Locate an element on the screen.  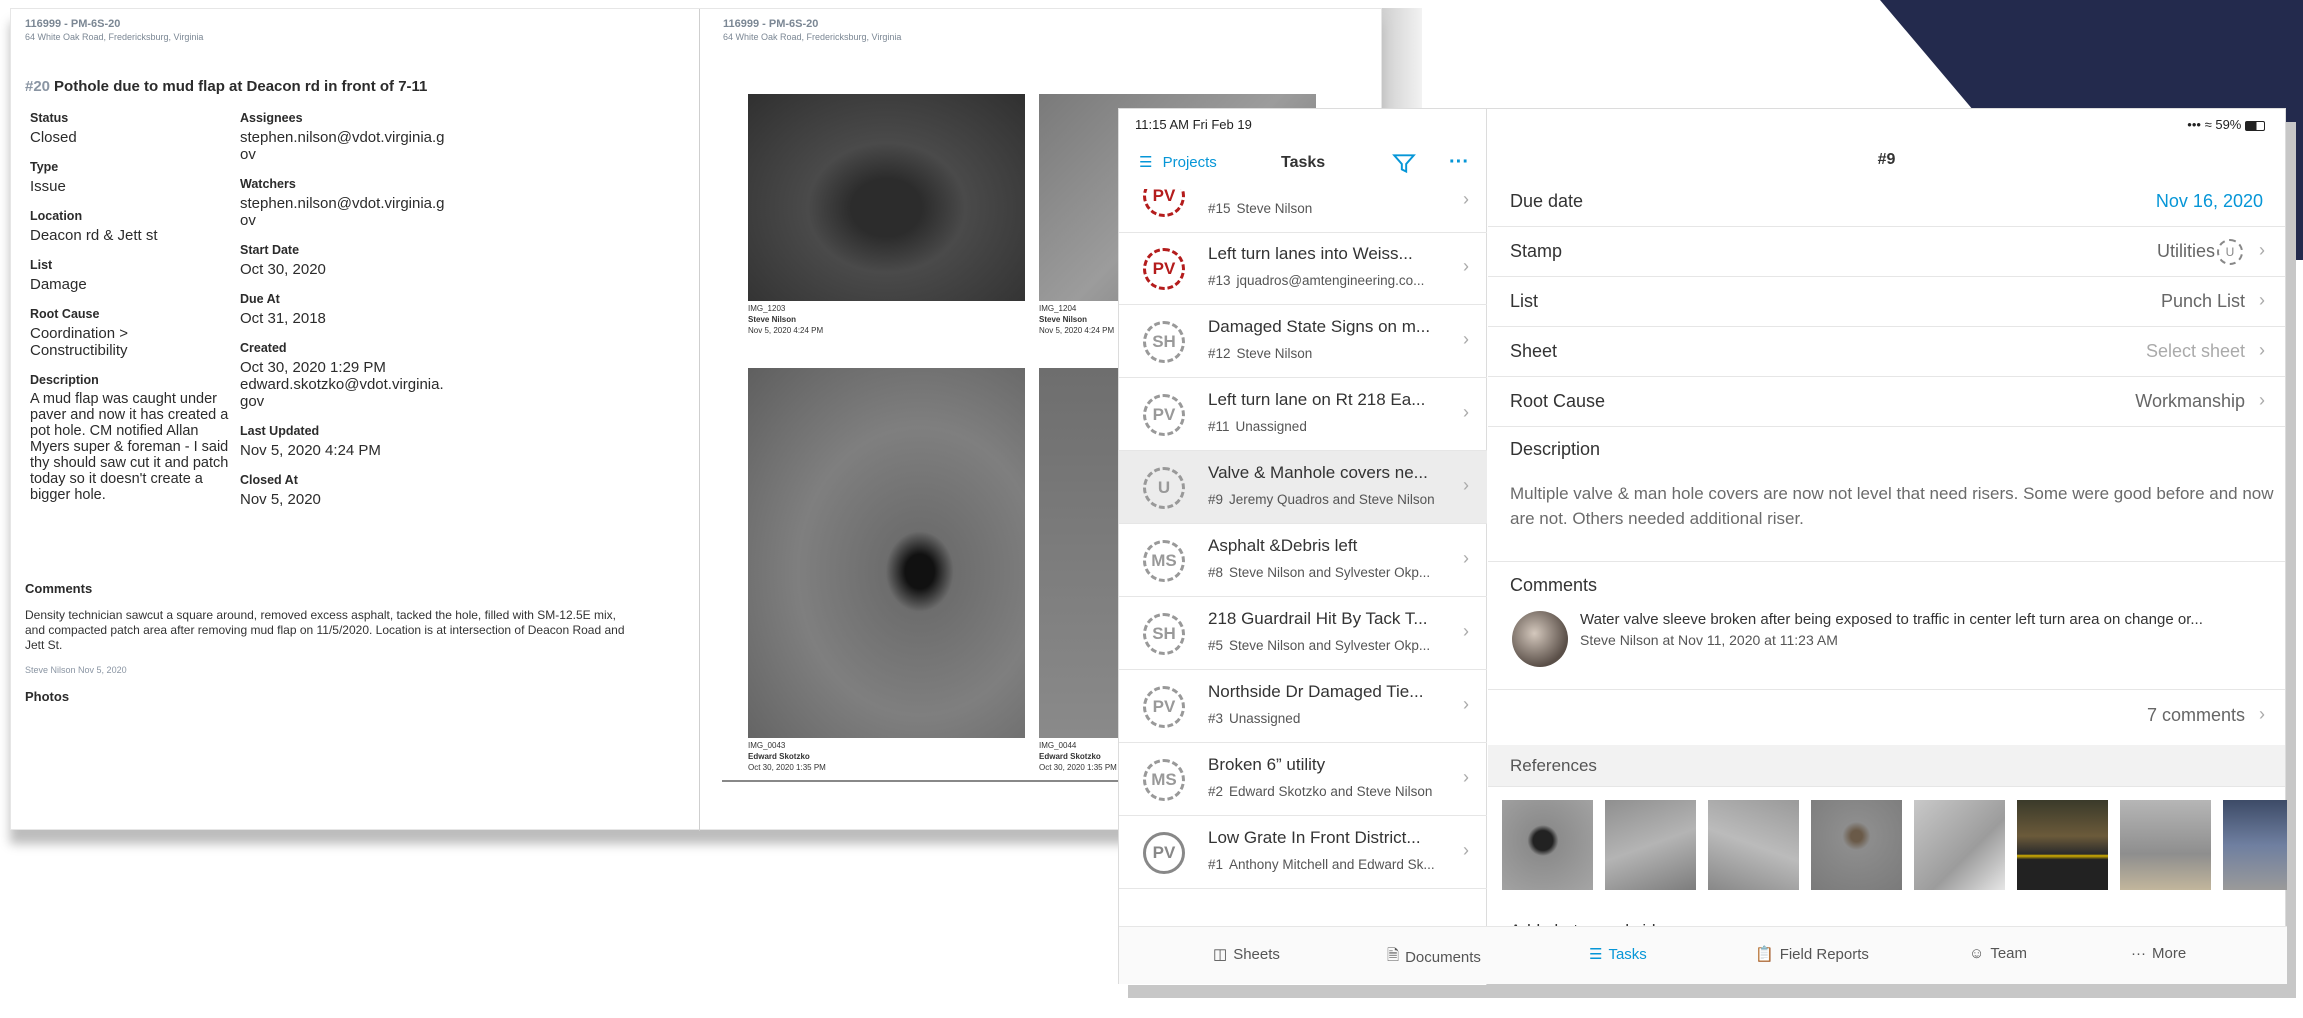
tab-documents: 🗎 Documents is located at coordinates (1434, 957).